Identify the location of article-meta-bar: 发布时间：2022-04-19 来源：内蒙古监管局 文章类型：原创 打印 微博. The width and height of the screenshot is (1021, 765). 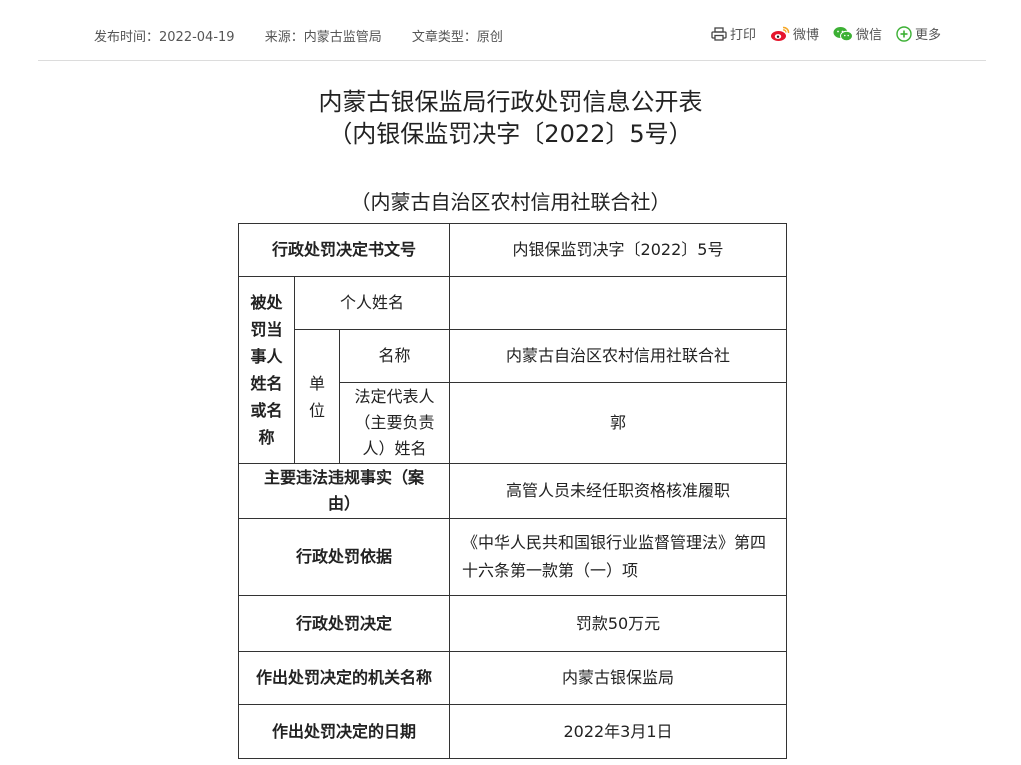
(512, 30).